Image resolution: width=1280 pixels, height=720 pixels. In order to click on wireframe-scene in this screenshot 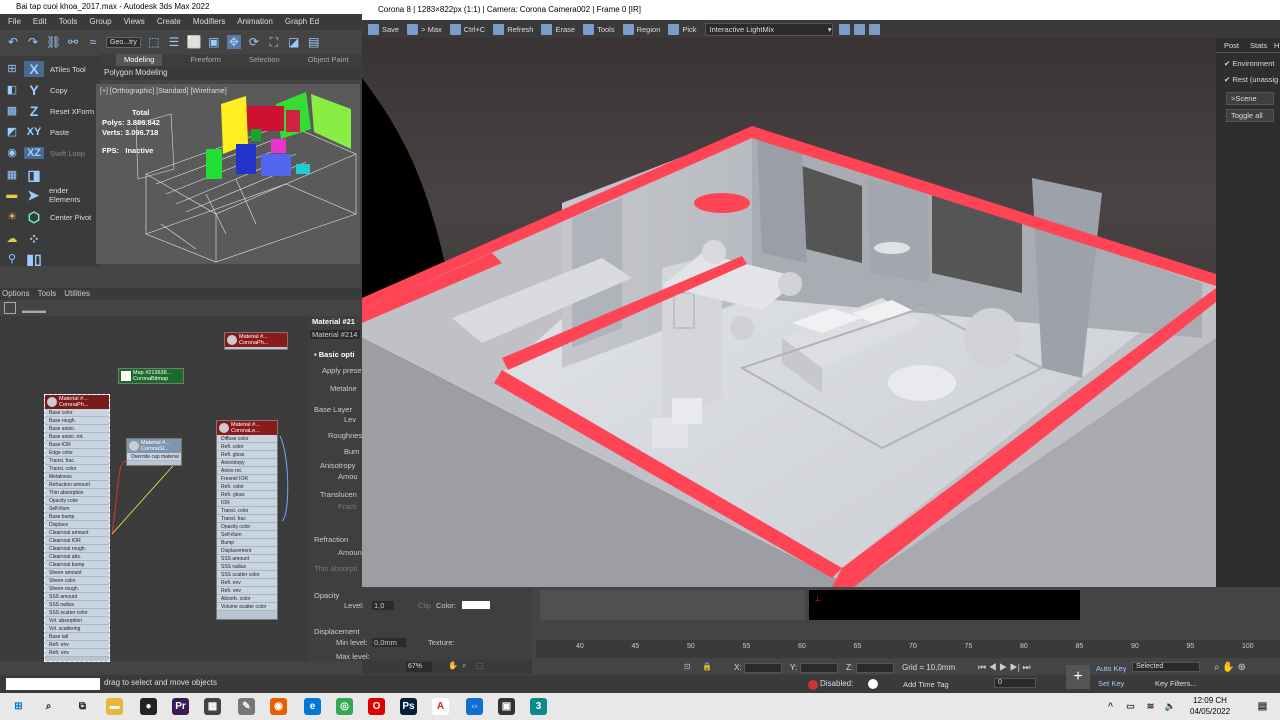, I will do `click(248, 174)`.